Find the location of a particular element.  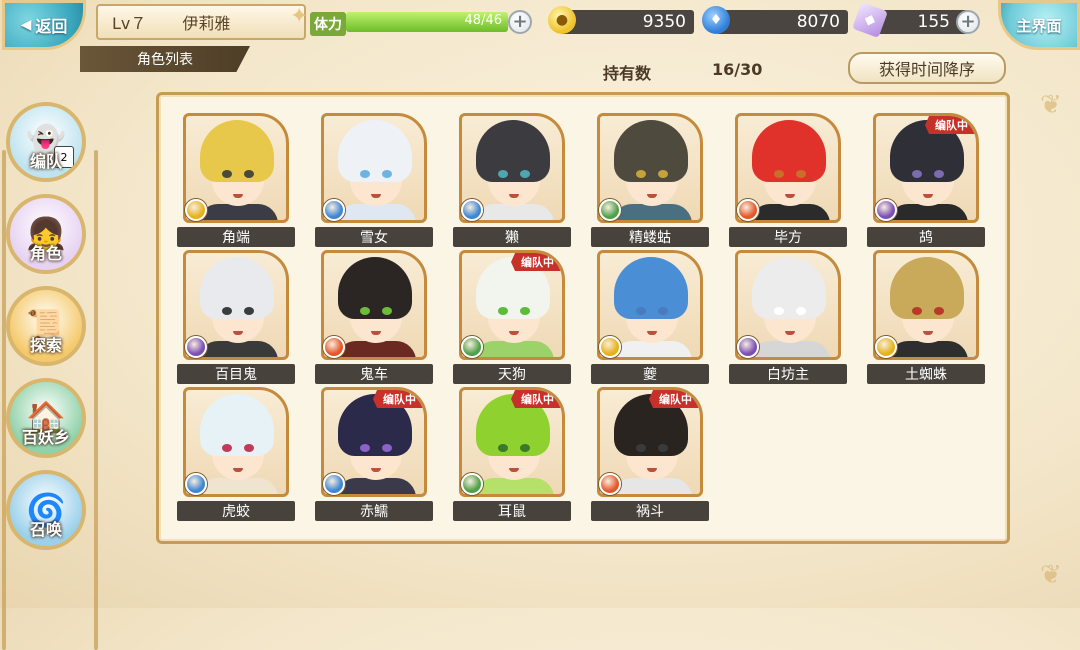

character-card: 毕方 is located at coordinates (788, 181).